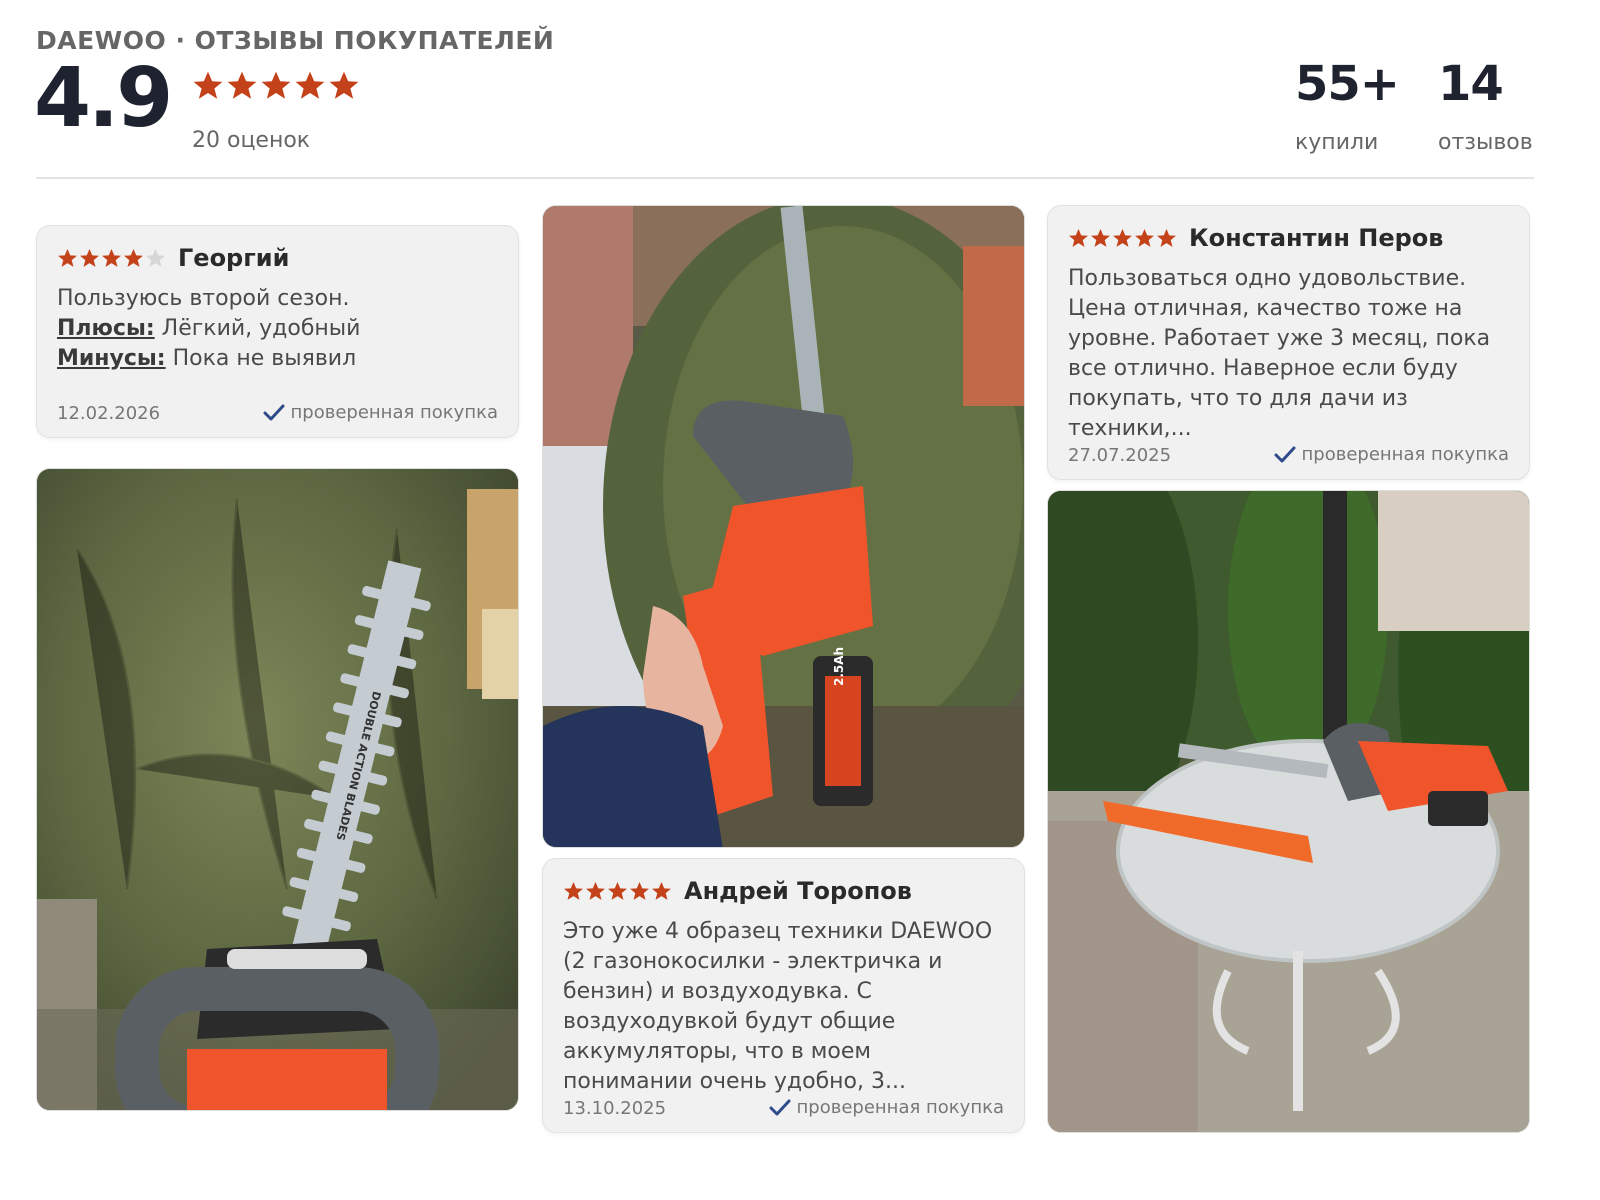 Image resolution: width=1600 pixels, height=1200 pixels. Describe the element at coordinates (1120, 455) in the screenshot. I see `review-date: 27.07.2025` at that location.